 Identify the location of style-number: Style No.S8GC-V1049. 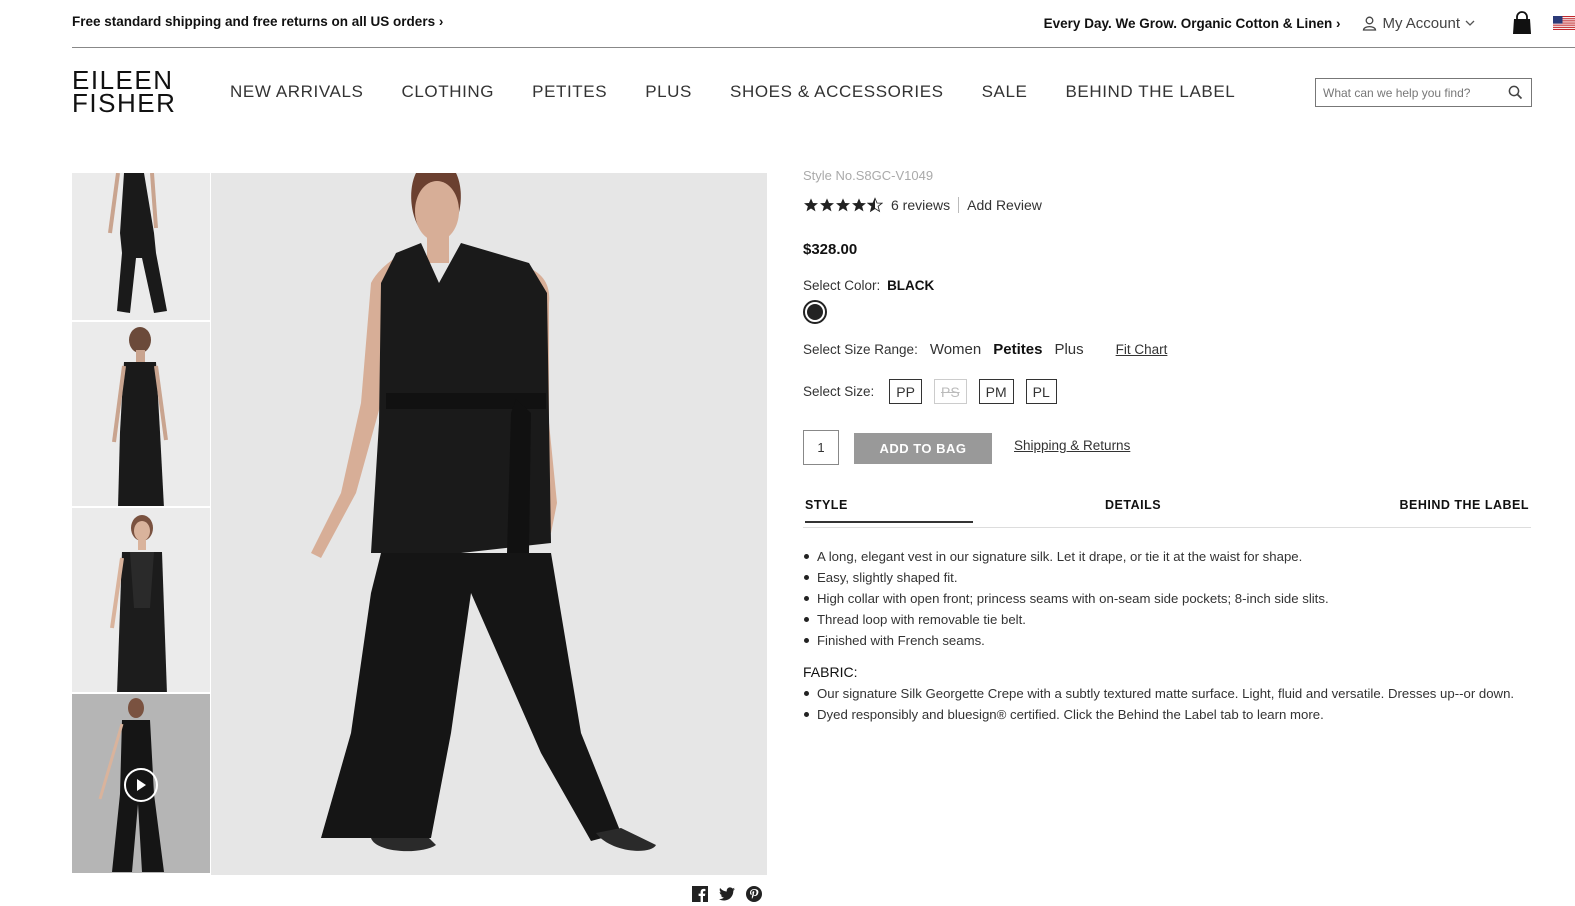
(868, 175).